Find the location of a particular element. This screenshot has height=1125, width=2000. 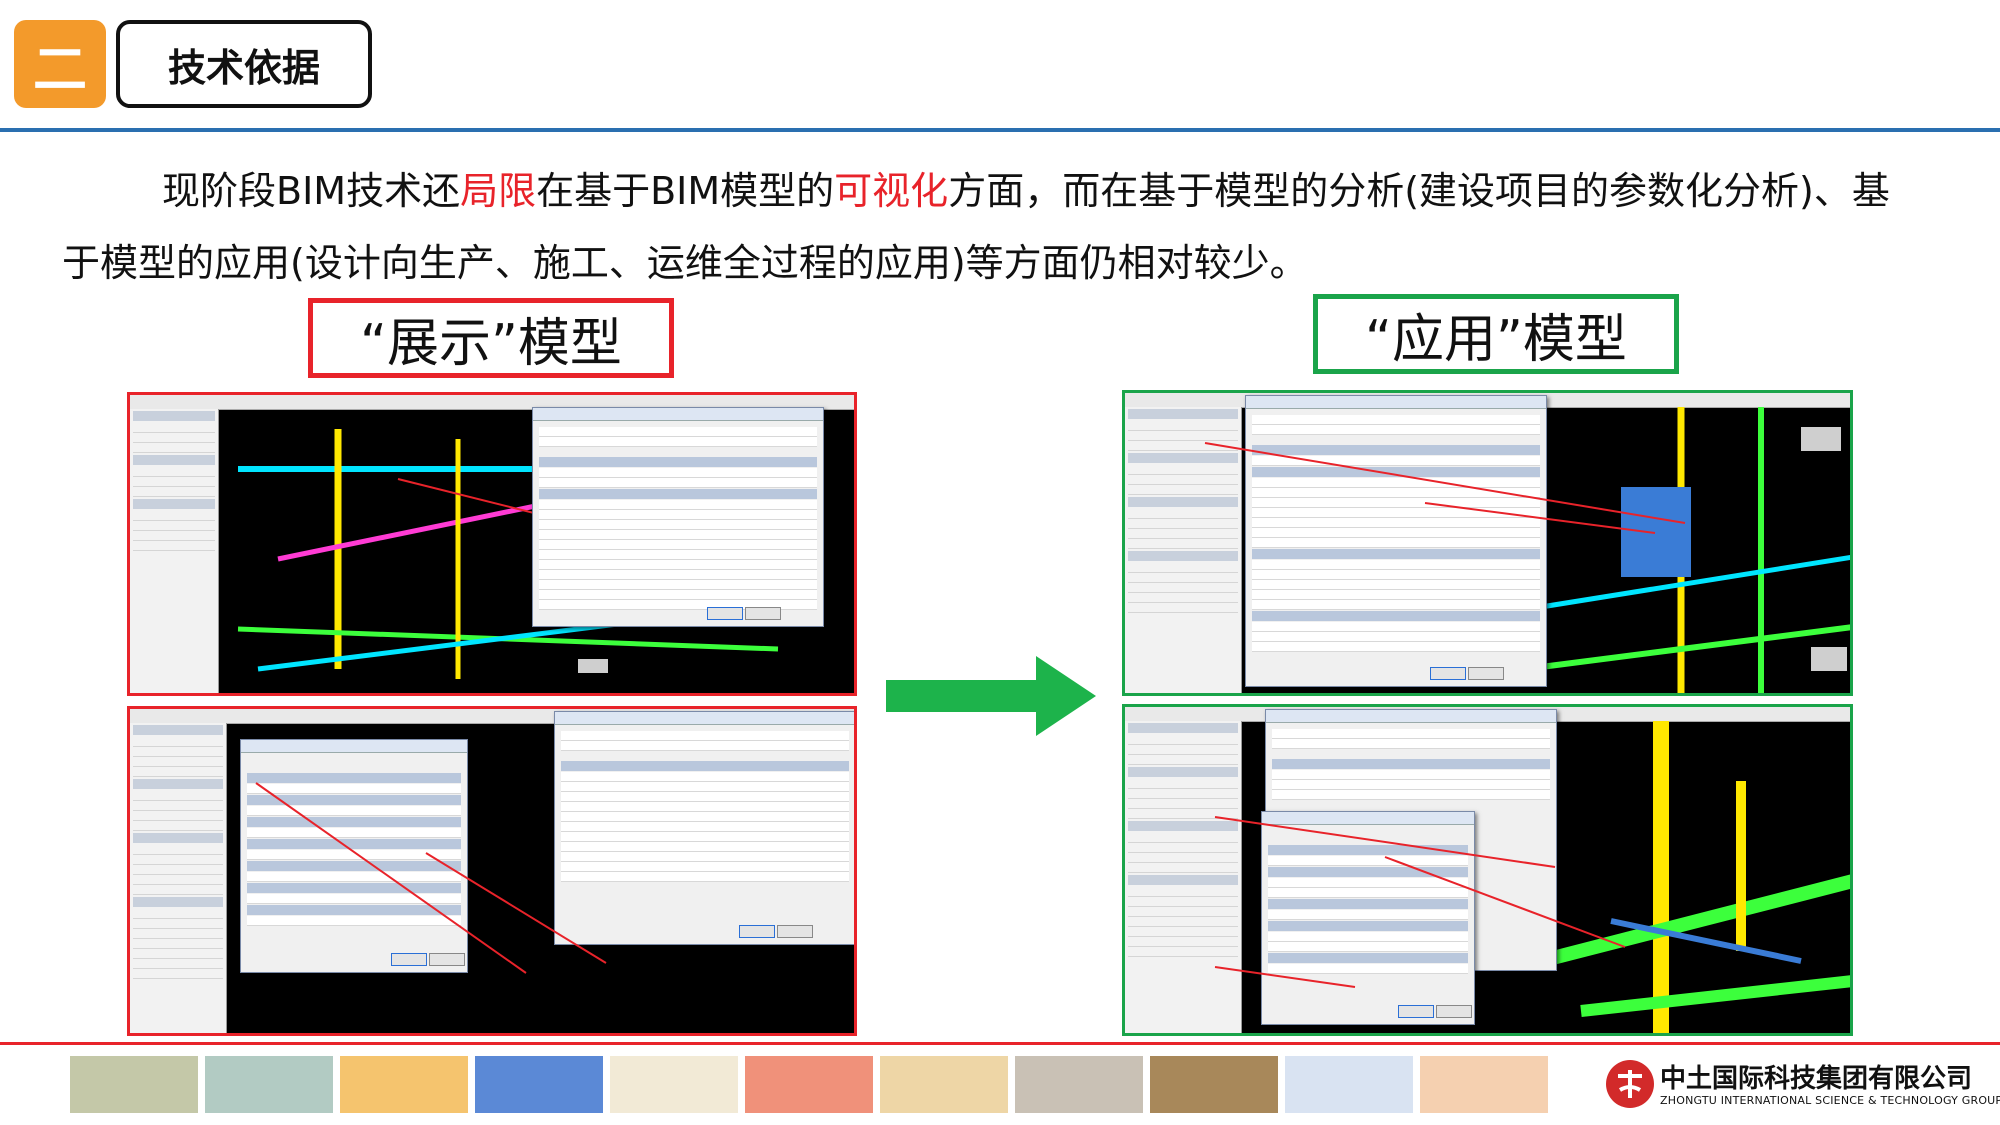

highlight-limited: 局限 is located at coordinates (498, 191).